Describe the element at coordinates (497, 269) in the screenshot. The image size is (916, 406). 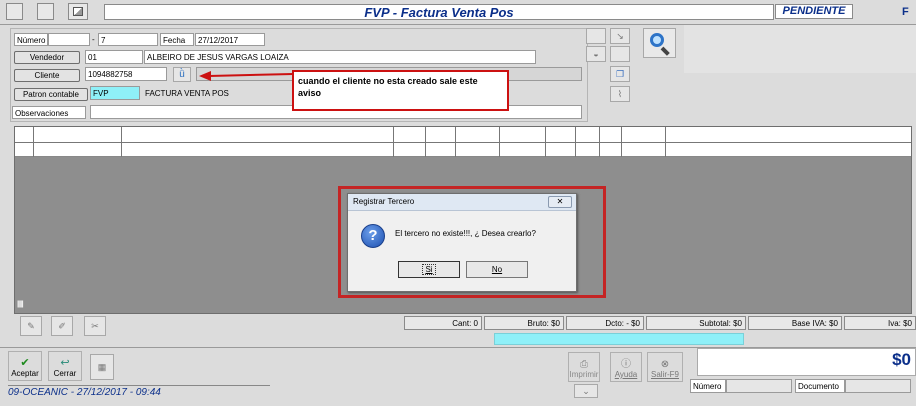
I see `dialog-no-button: No` at that location.